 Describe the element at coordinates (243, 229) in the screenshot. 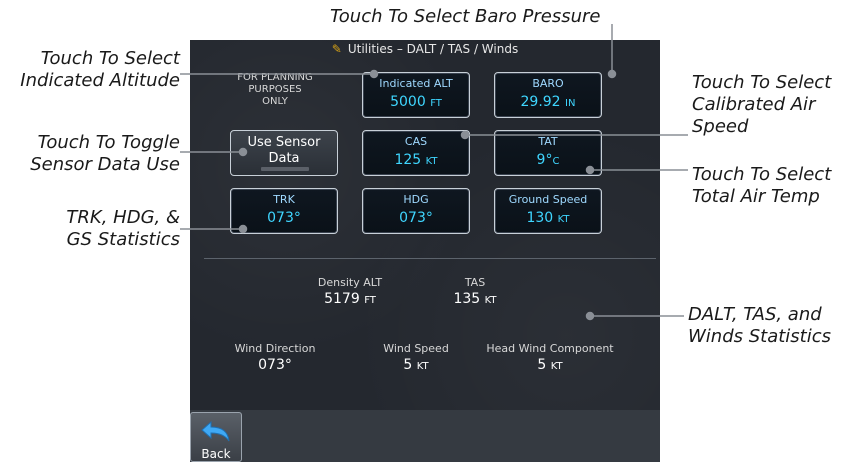

I see `leader-trk-dot` at that location.